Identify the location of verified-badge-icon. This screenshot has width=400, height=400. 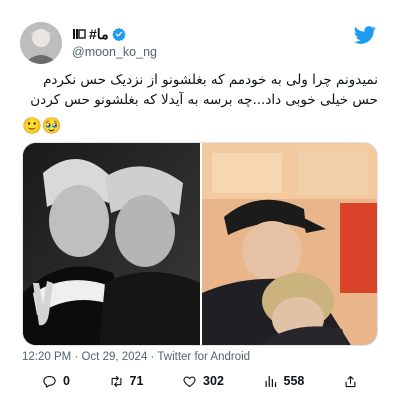
(118, 34).